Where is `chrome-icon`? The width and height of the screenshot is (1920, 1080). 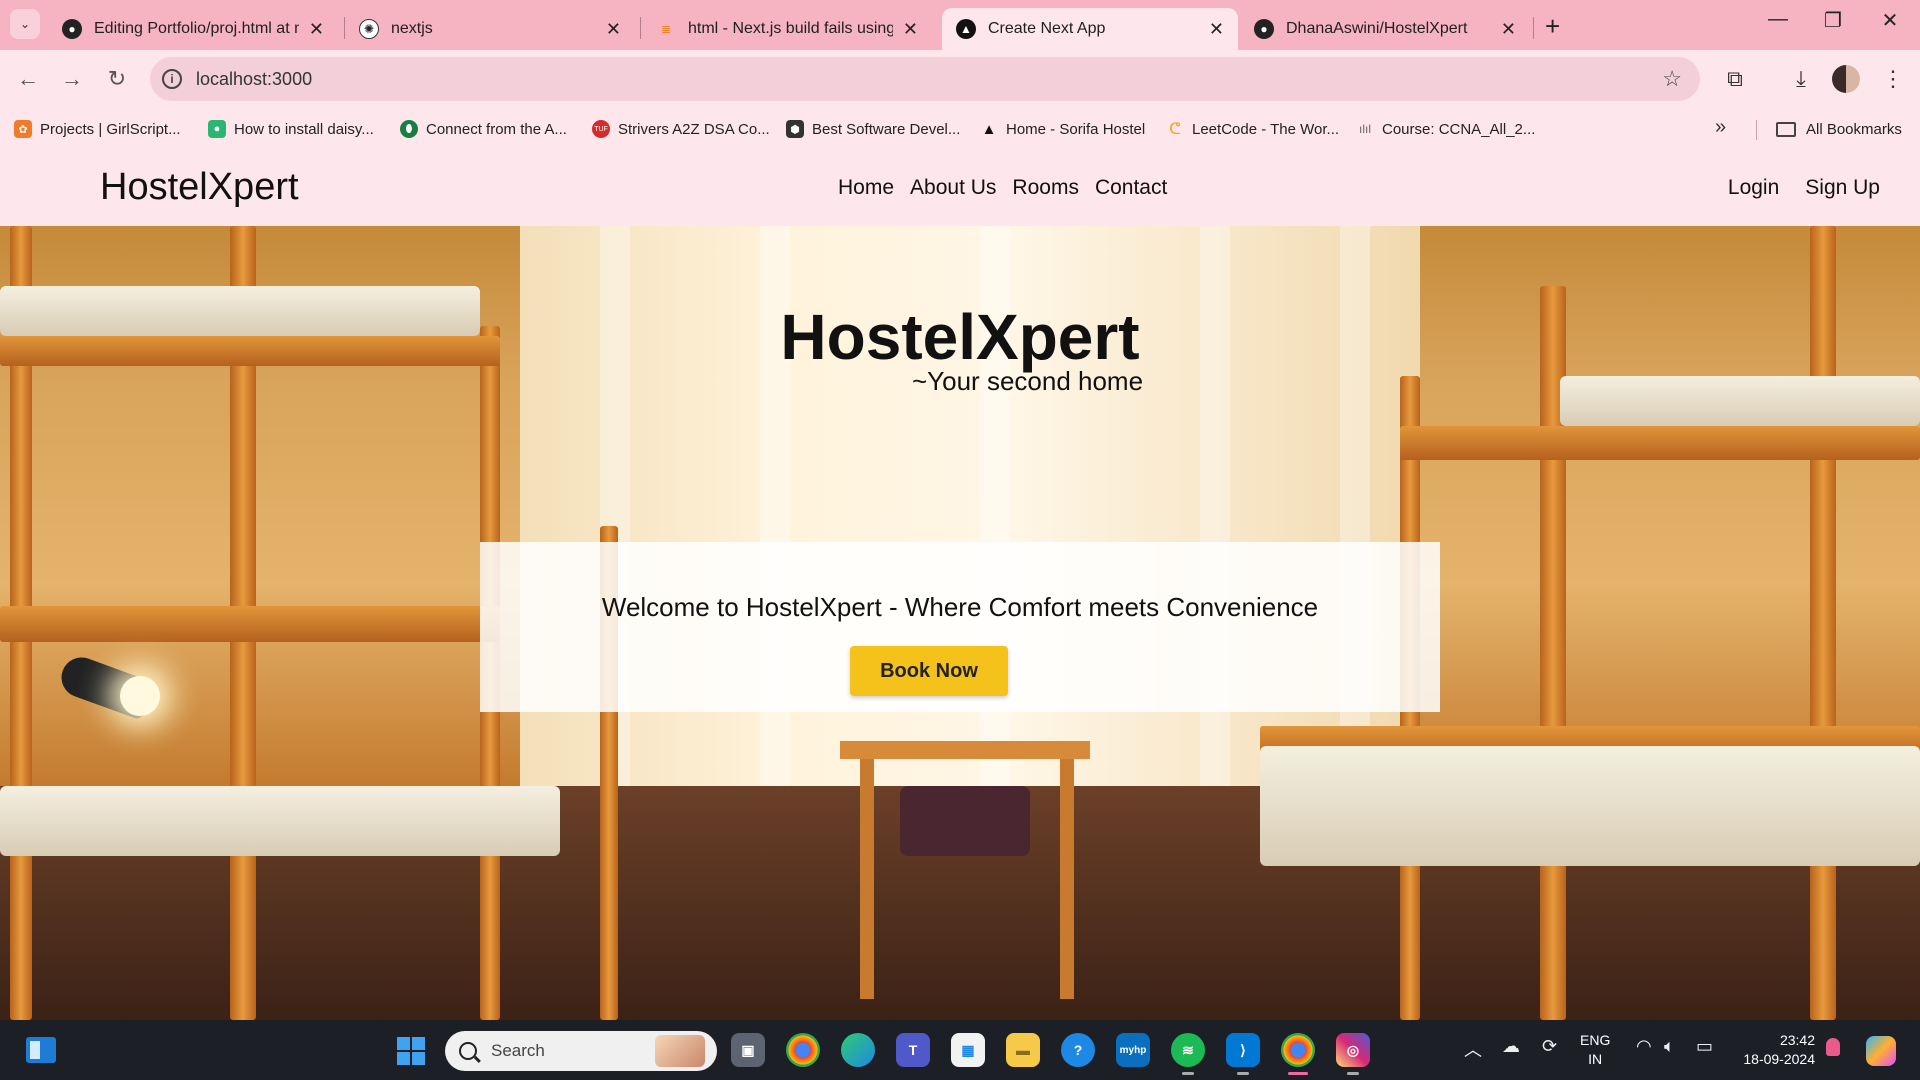
chrome-icon is located at coordinates (803, 1050).